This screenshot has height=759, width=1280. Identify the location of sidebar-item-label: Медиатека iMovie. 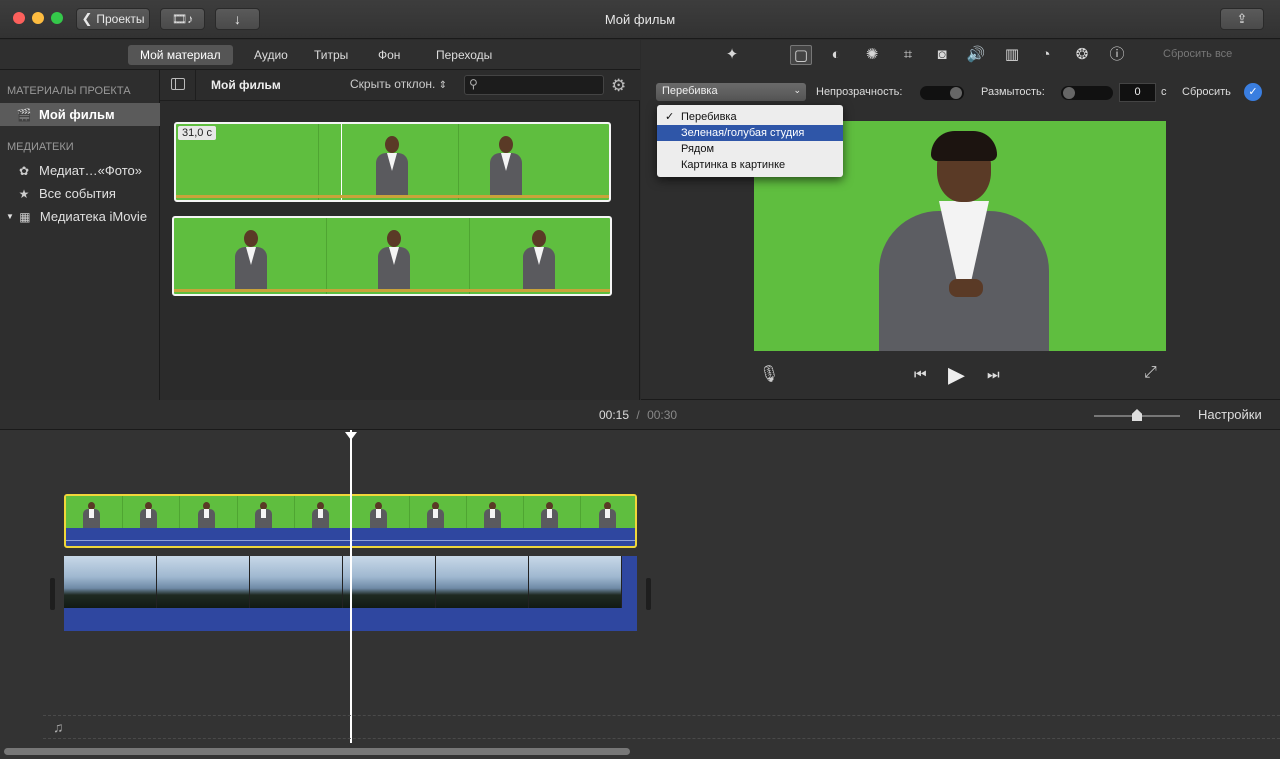
(93, 216).